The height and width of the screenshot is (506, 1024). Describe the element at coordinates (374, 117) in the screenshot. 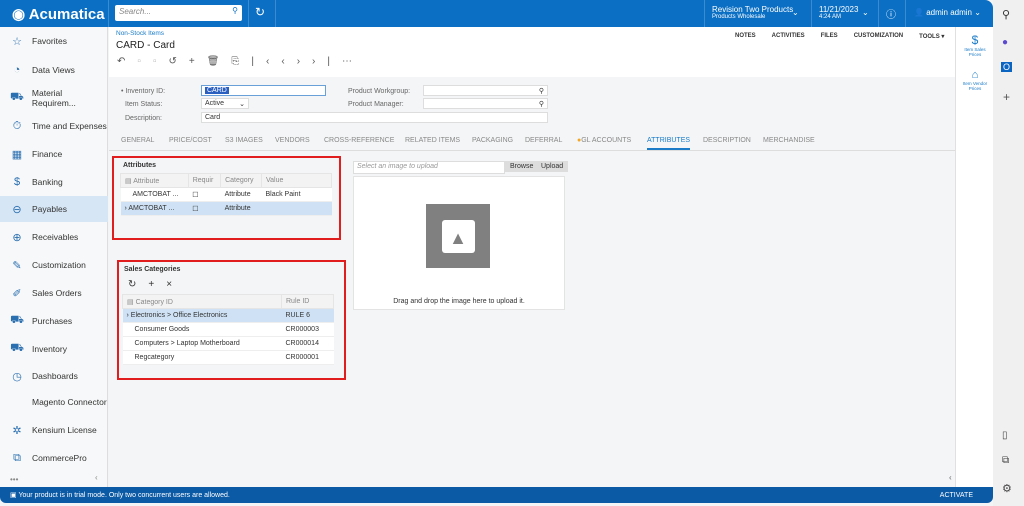

I see `description-field: Card` at that location.